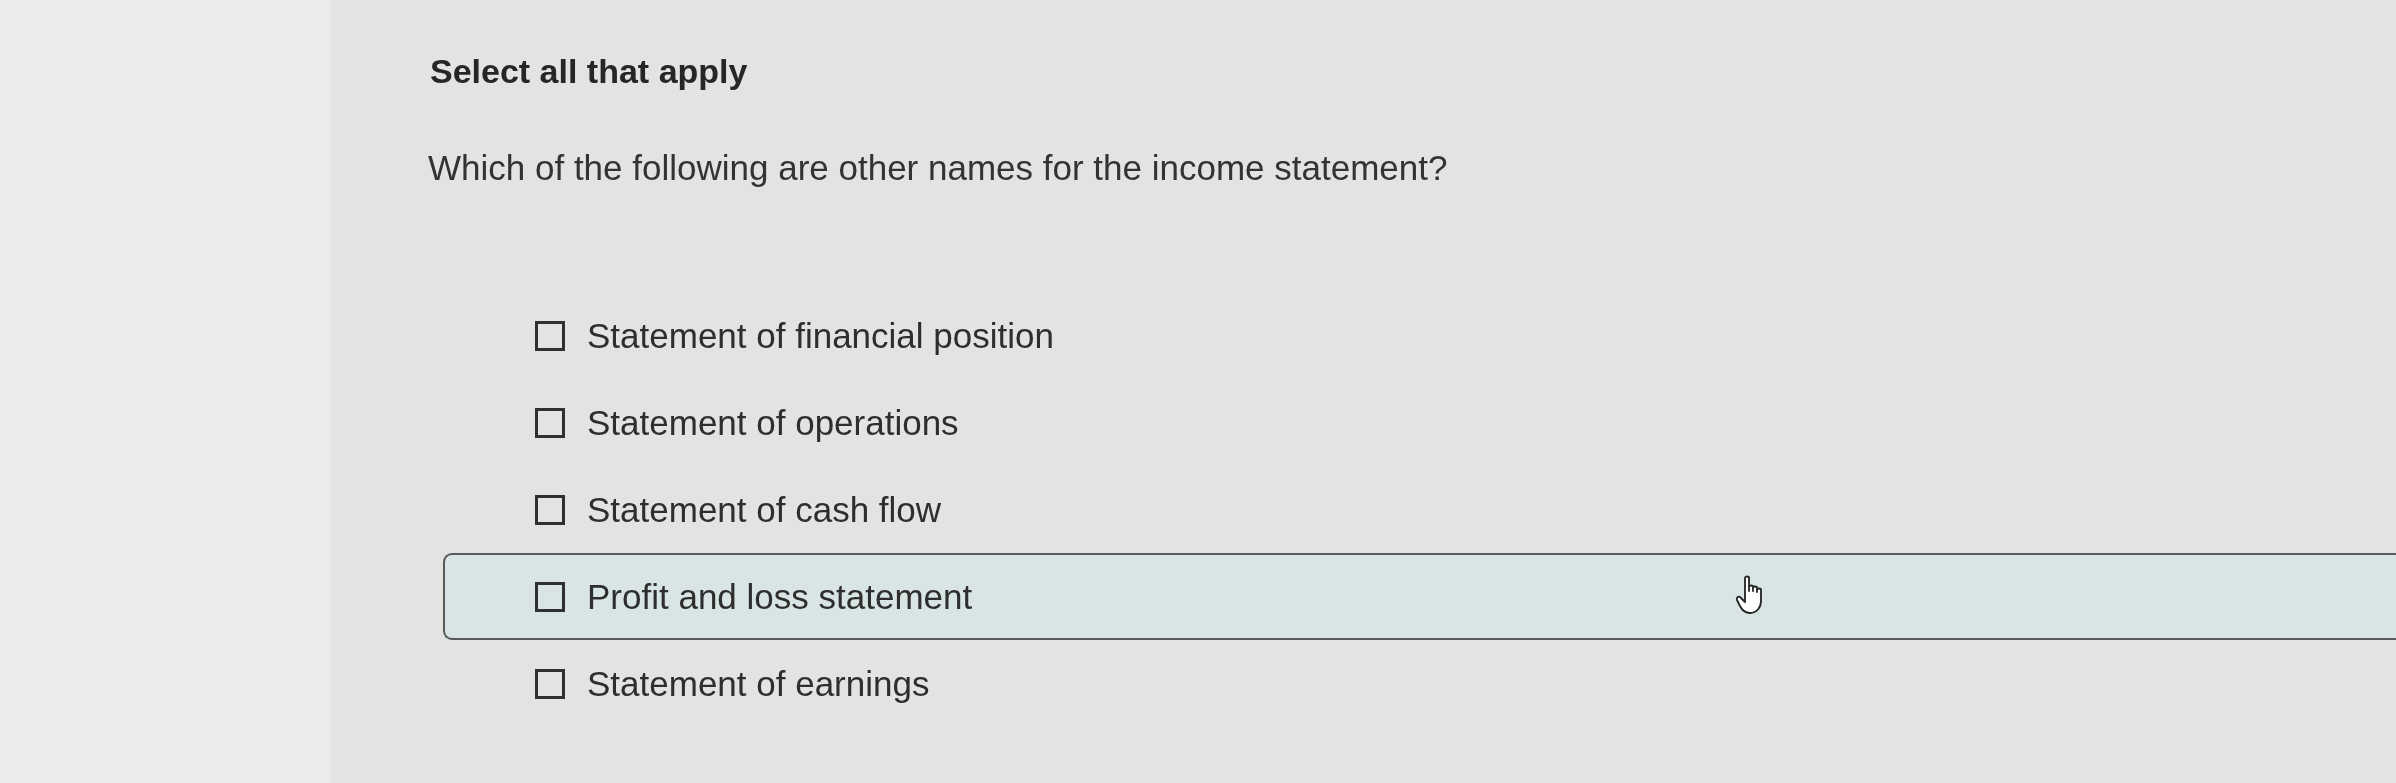 Image resolution: width=2396 pixels, height=783 pixels. I want to click on option-label: Profit and loss statement, so click(780, 596).